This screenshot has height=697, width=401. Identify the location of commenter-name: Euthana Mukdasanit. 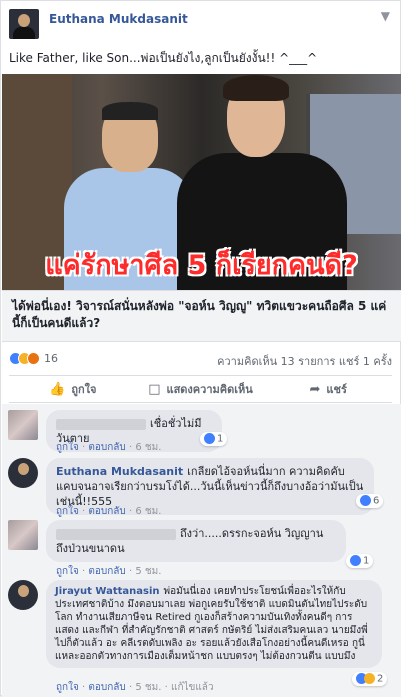
(119, 471).